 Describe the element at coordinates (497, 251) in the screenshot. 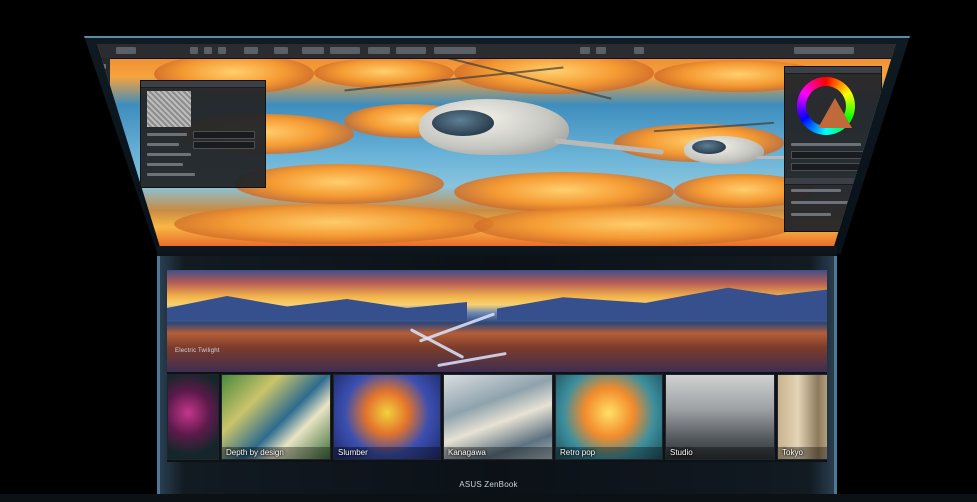

I see `laptop-hinge` at that location.